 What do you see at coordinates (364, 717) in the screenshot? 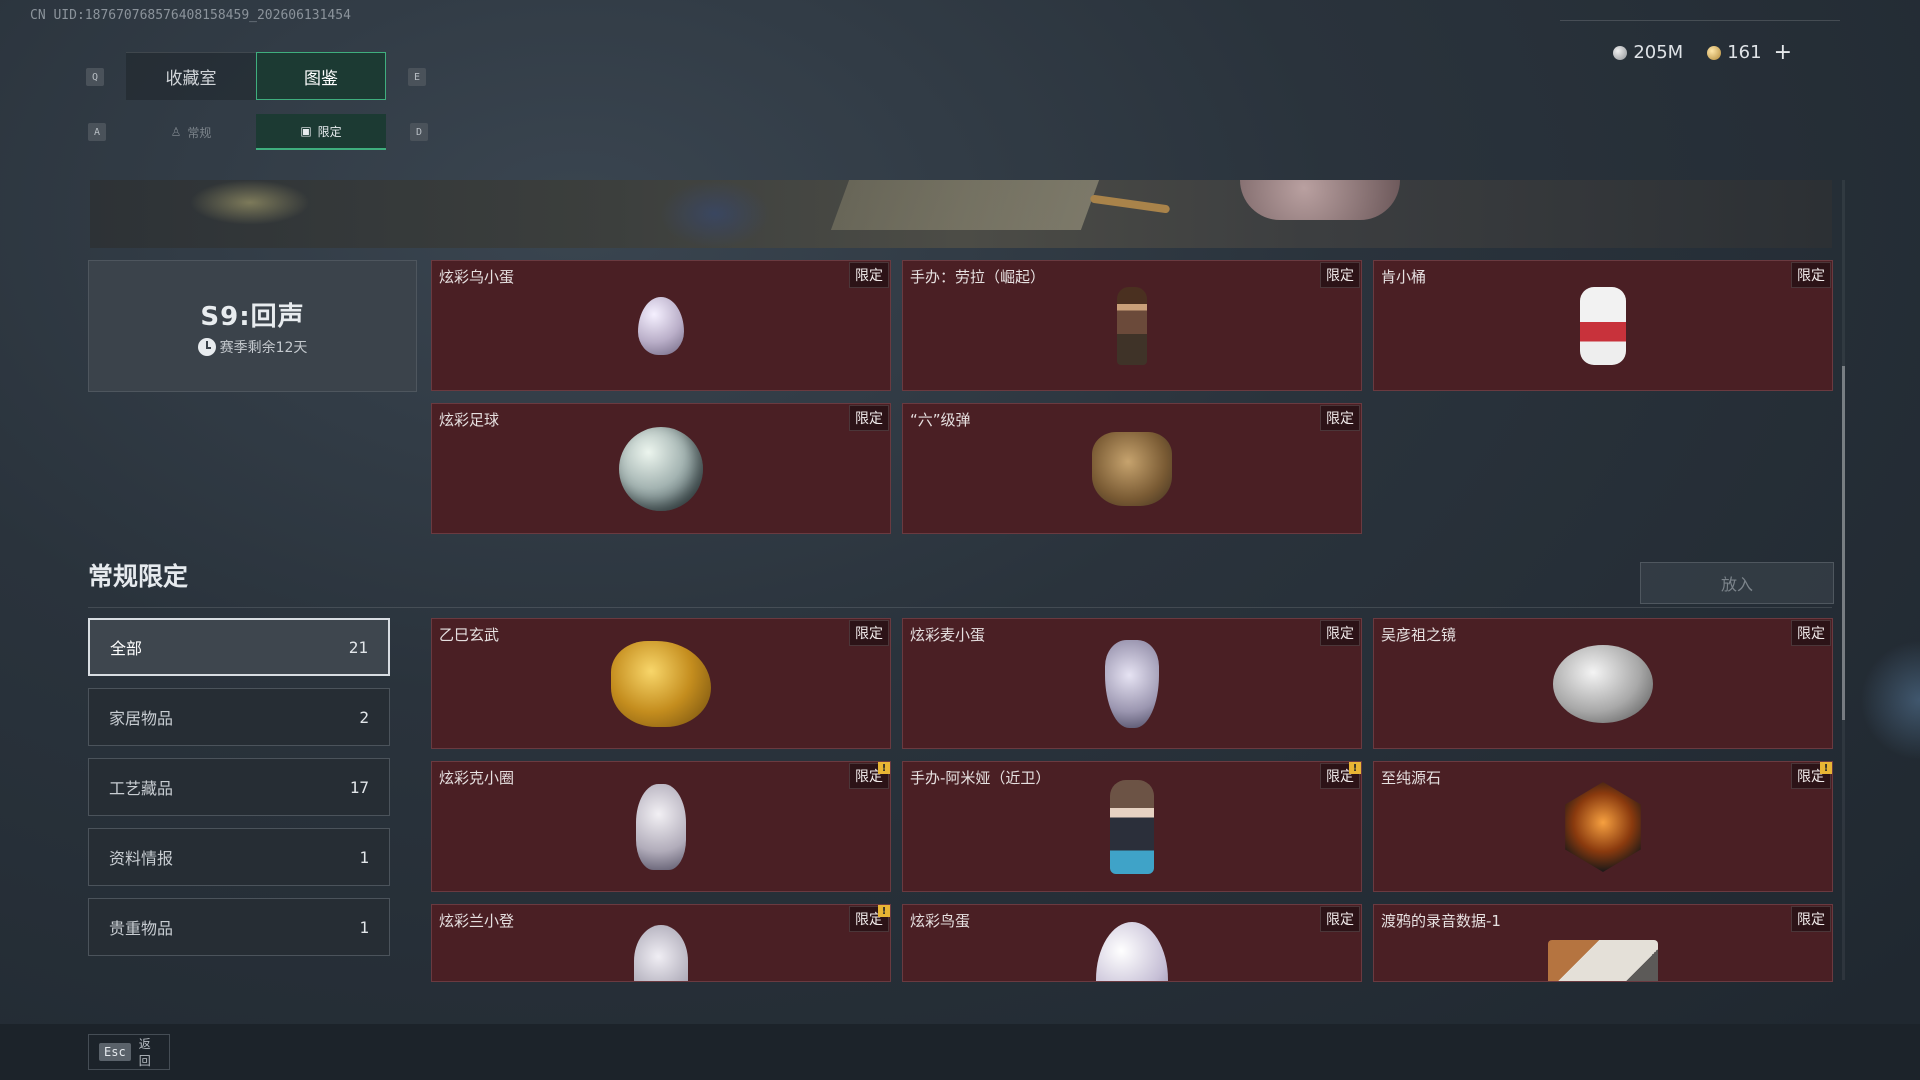
I see `category-count: 2` at bounding box center [364, 717].